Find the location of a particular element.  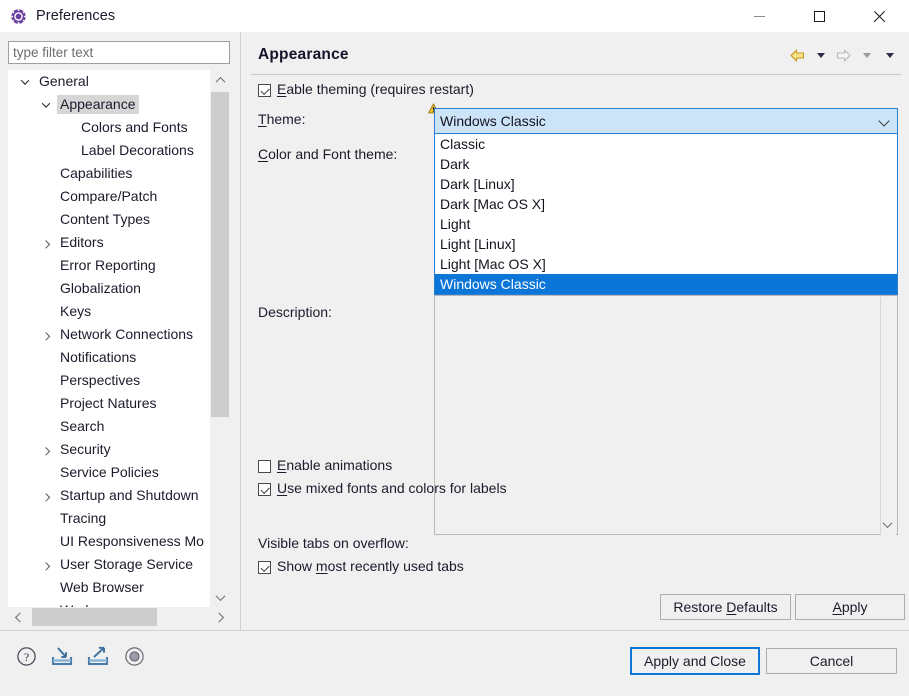

theme-option: Dark [Linux] is located at coordinates (666, 184).